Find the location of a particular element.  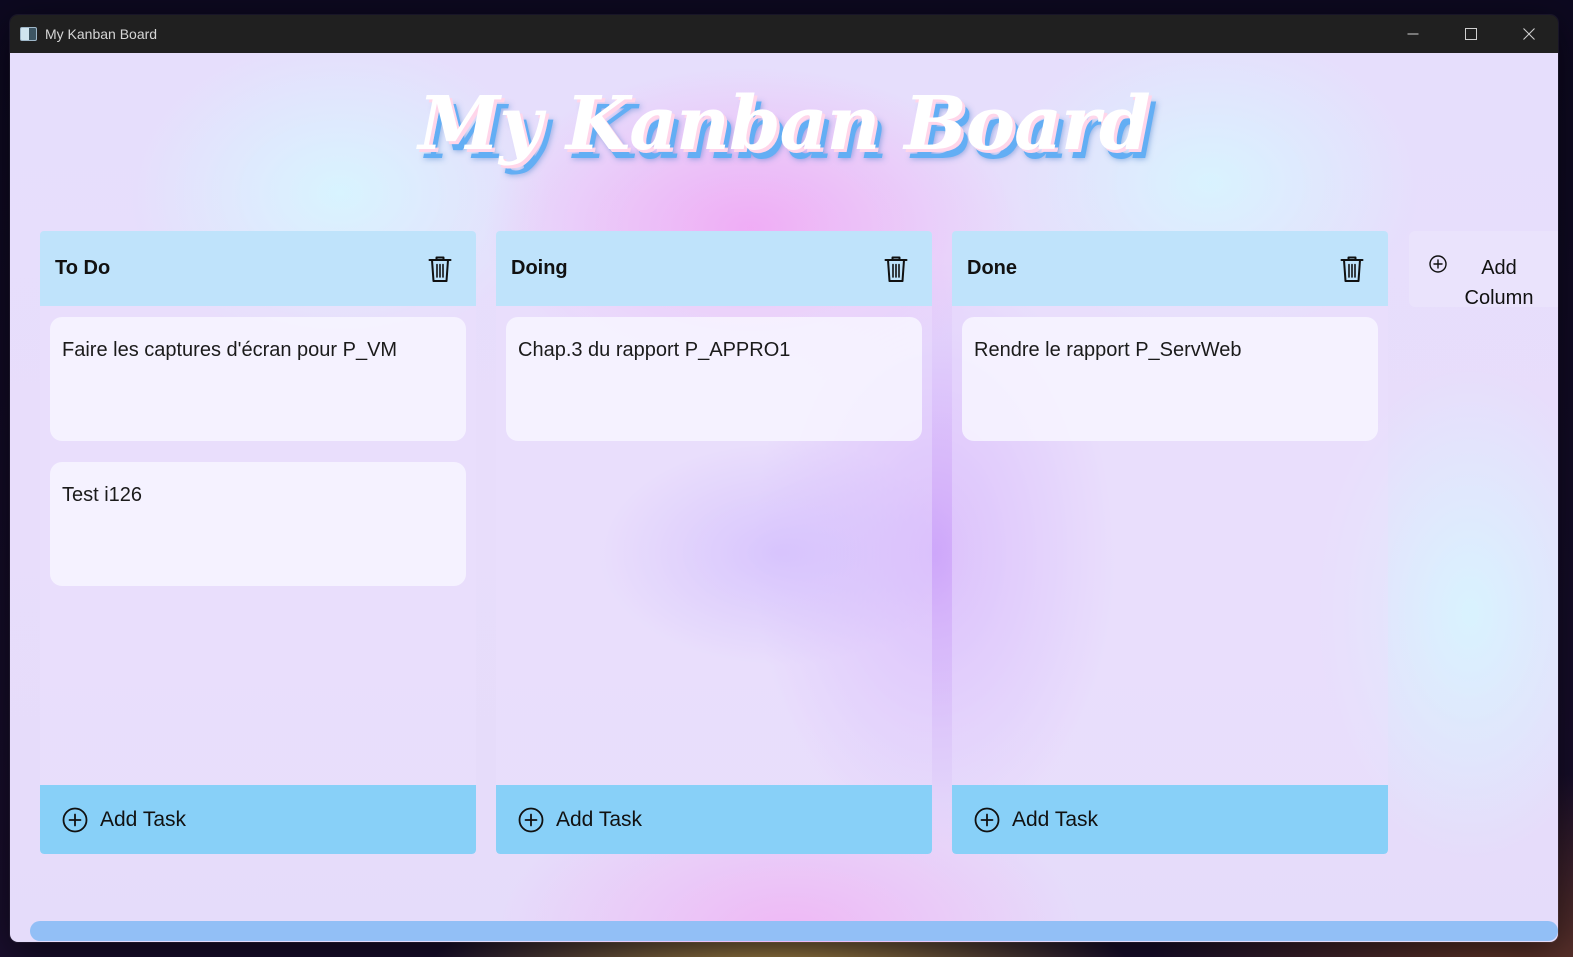

column-title: To Do is located at coordinates (82, 268).